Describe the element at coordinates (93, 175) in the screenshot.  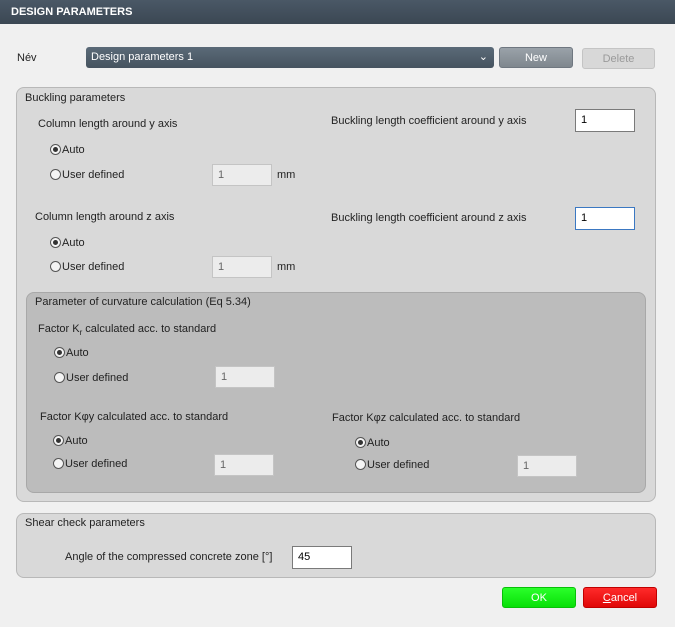
I see `column-y-user-defined-label: User defined` at that location.